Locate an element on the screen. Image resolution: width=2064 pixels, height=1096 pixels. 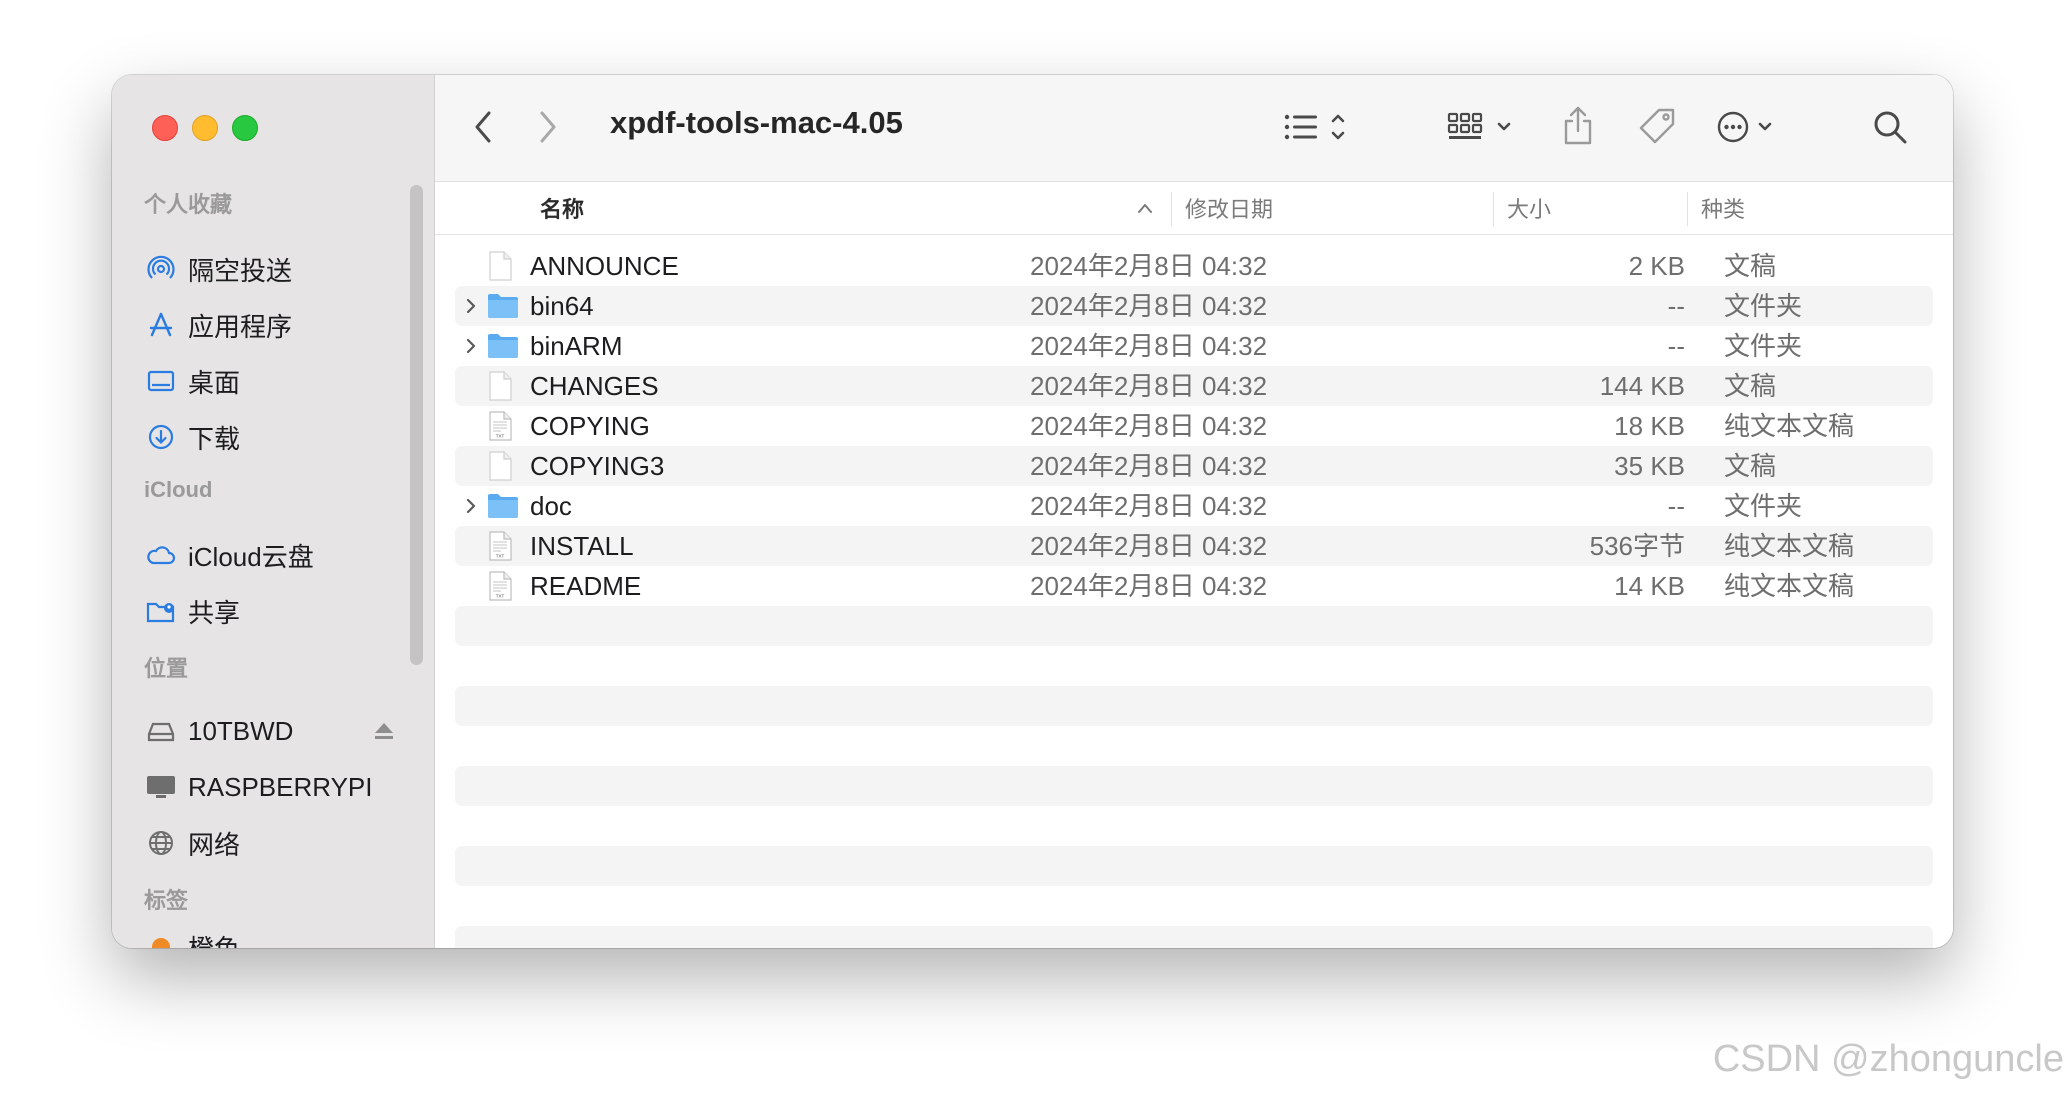
back-button is located at coordinates (483, 127).